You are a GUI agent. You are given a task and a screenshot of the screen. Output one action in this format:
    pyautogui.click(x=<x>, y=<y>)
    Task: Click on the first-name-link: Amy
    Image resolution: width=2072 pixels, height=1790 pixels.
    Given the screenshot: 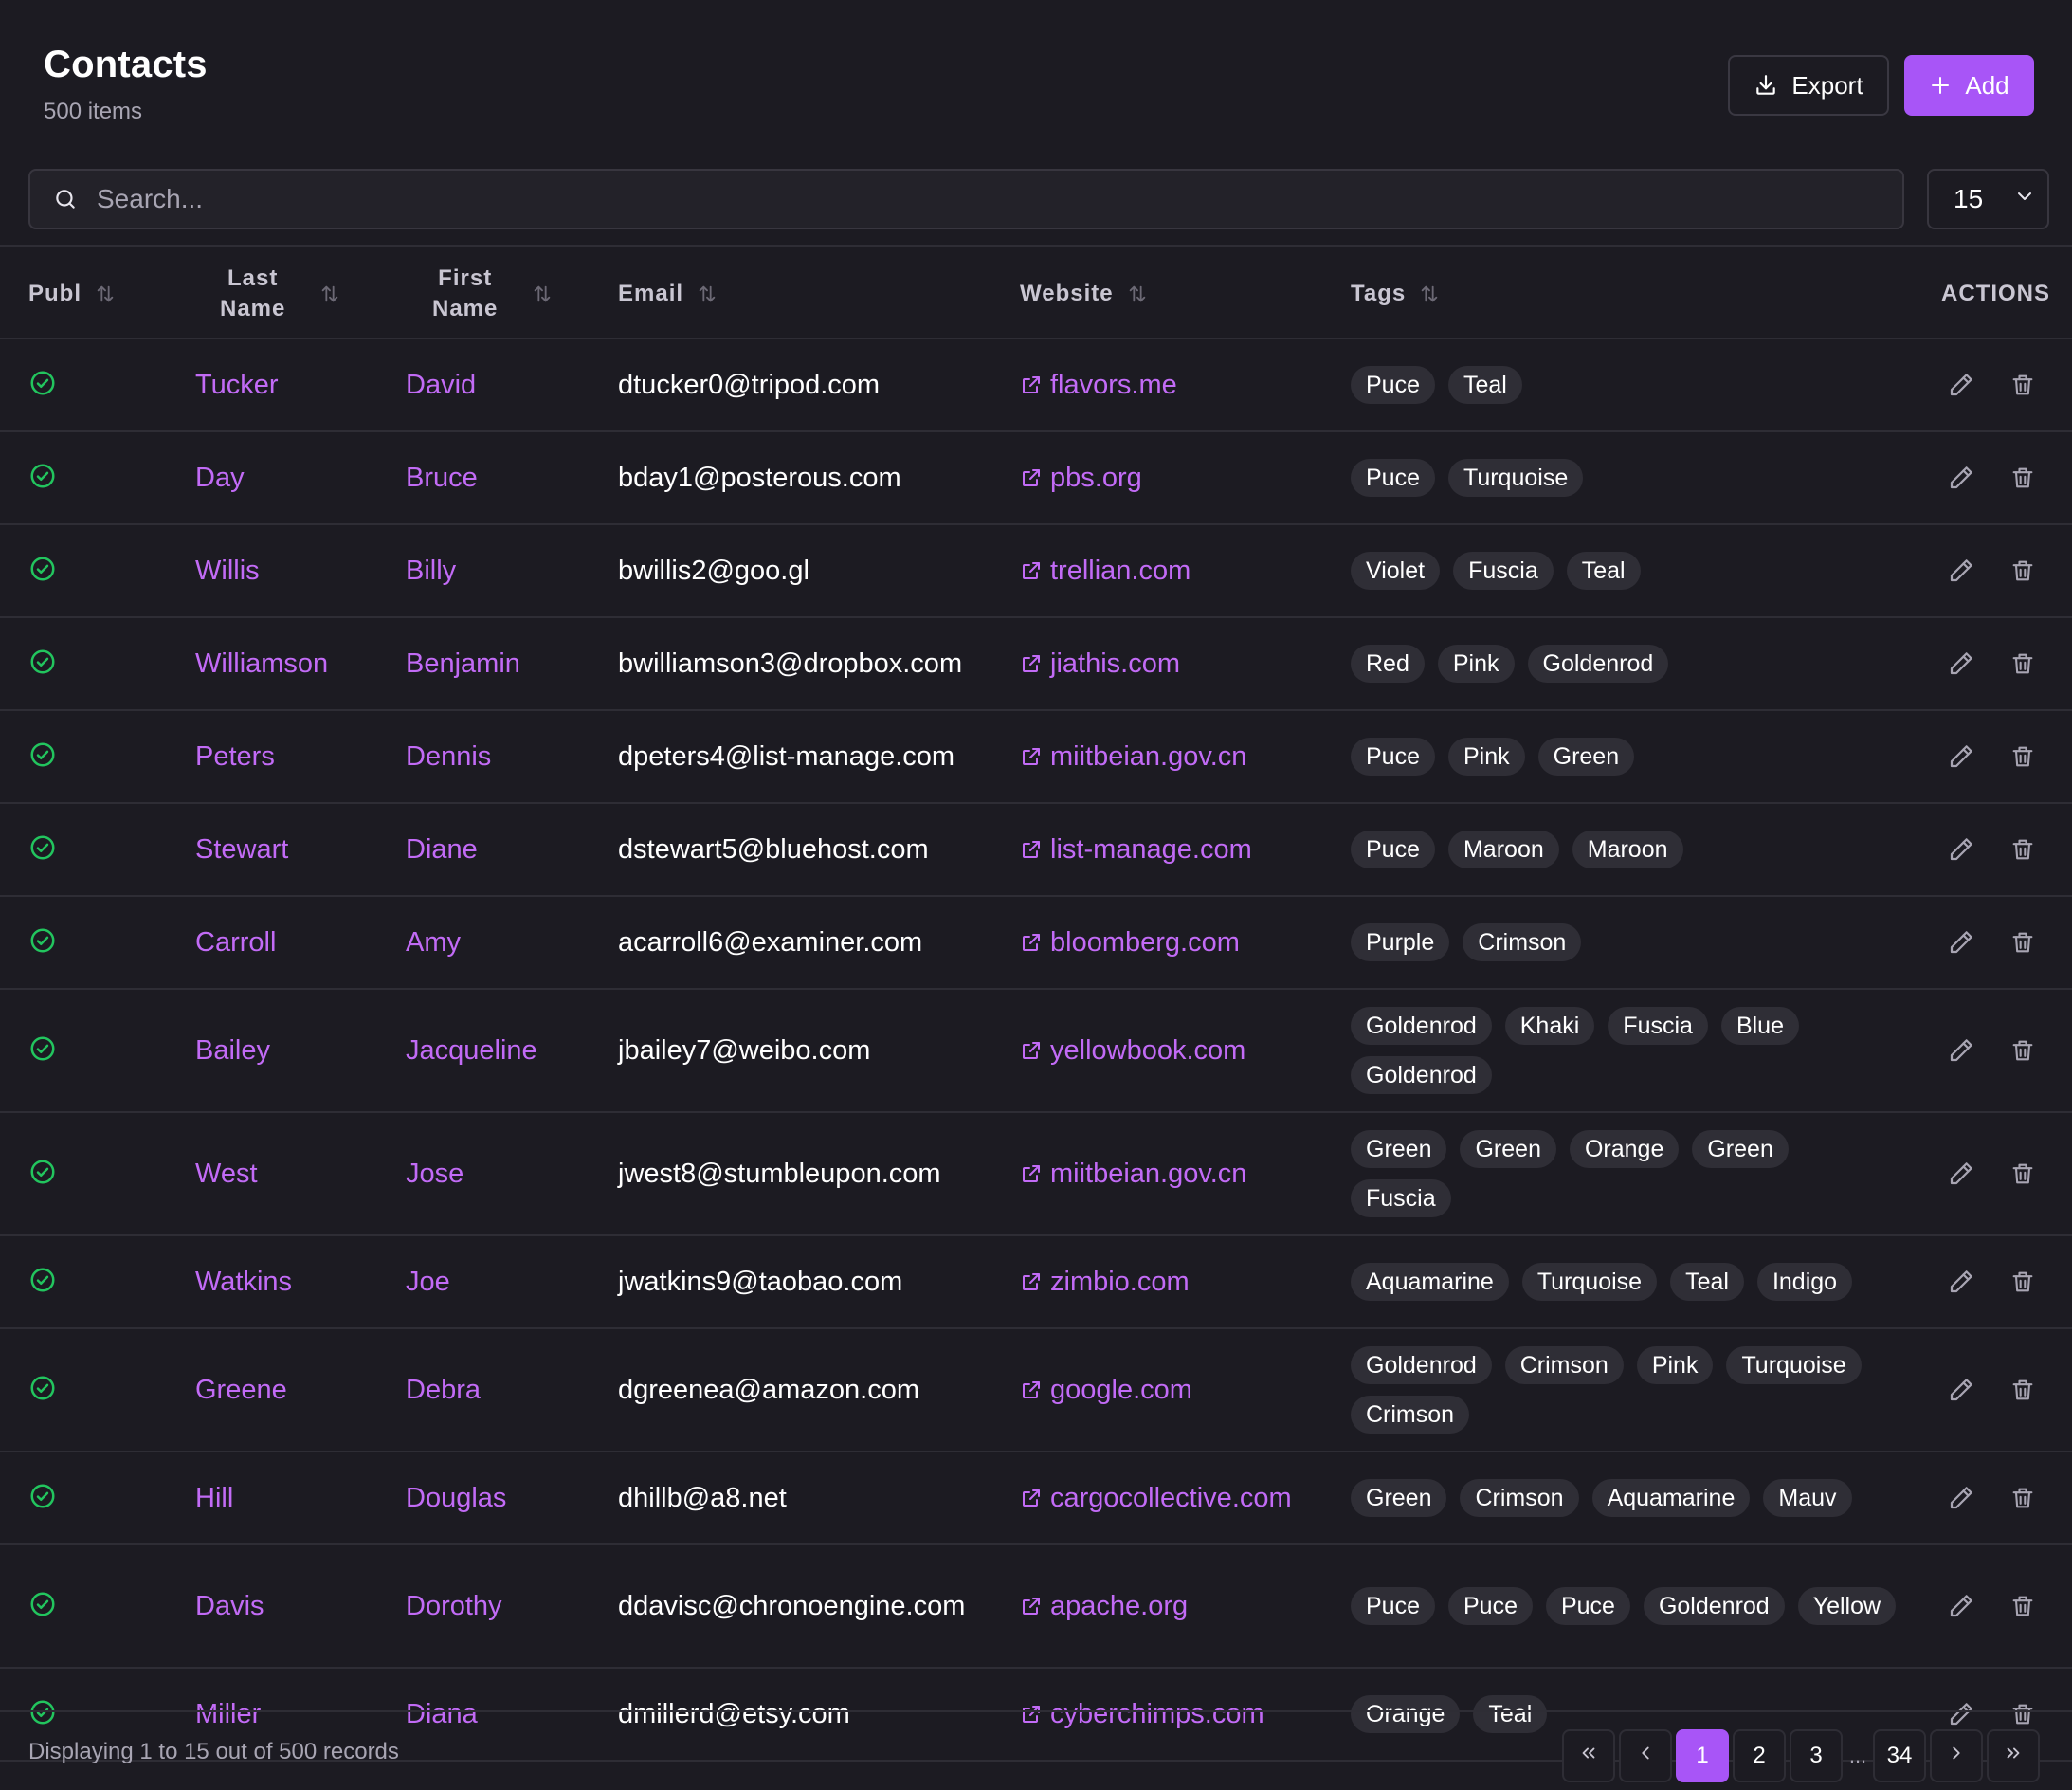 What is the action you would take?
    pyautogui.click(x=433, y=942)
    